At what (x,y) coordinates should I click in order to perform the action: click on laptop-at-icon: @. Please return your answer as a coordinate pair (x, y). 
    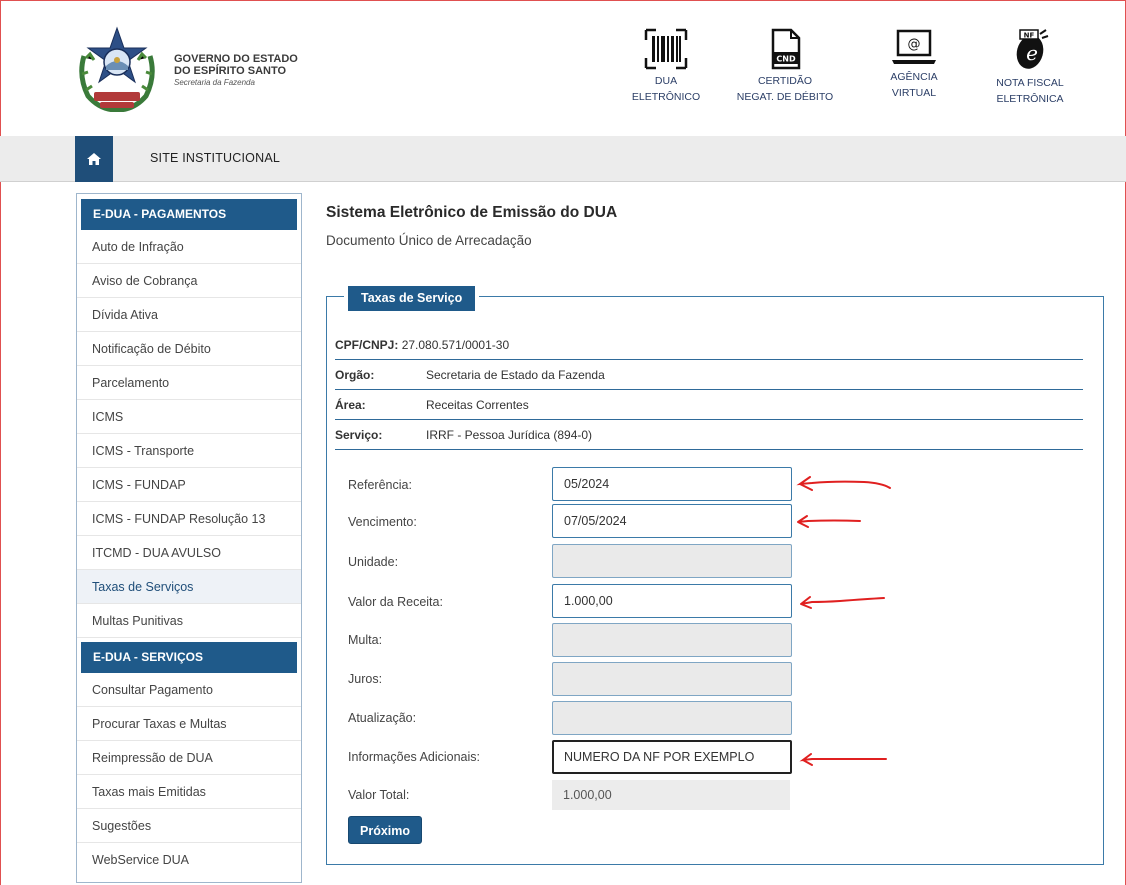
    Looking at the image, I should click on (914, 46).